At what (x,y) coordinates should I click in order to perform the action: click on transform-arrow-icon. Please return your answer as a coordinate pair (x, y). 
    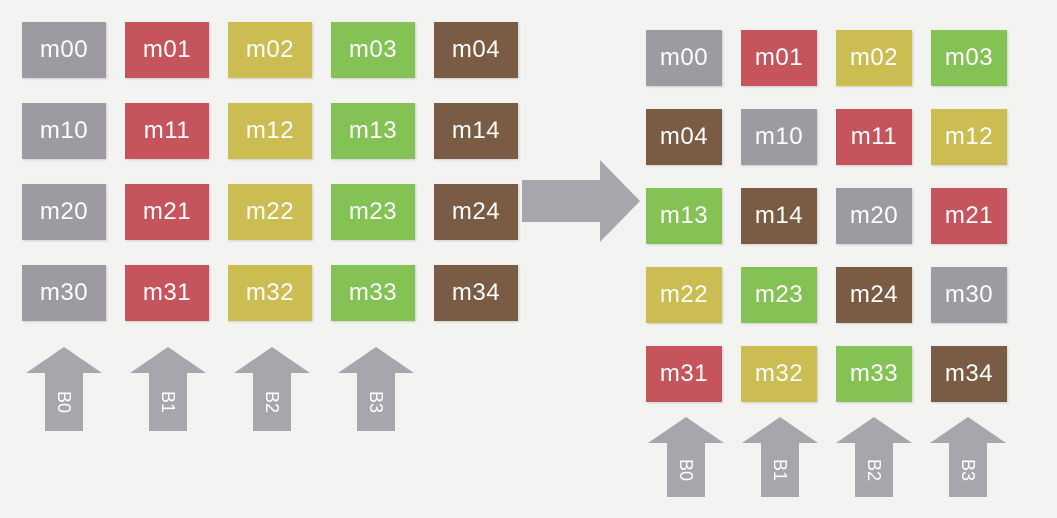
    Looking at the image, I should click on (582, 203).